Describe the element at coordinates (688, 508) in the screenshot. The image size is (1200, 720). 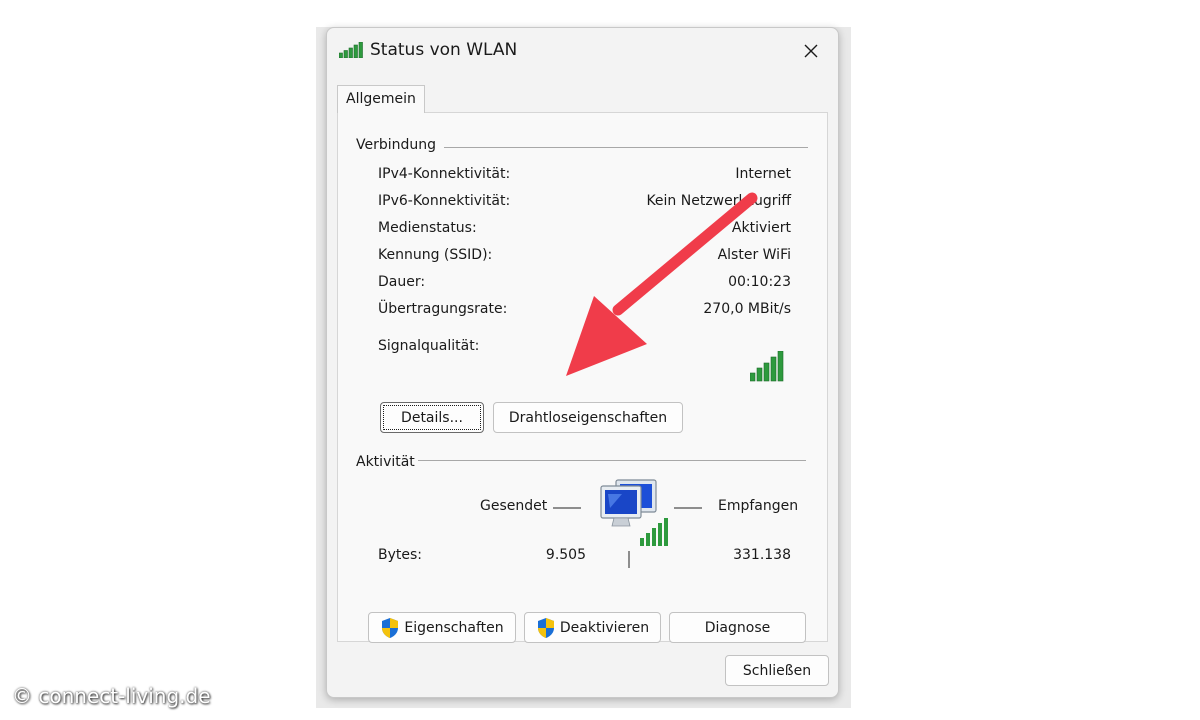
I see `received-connector` at that location.